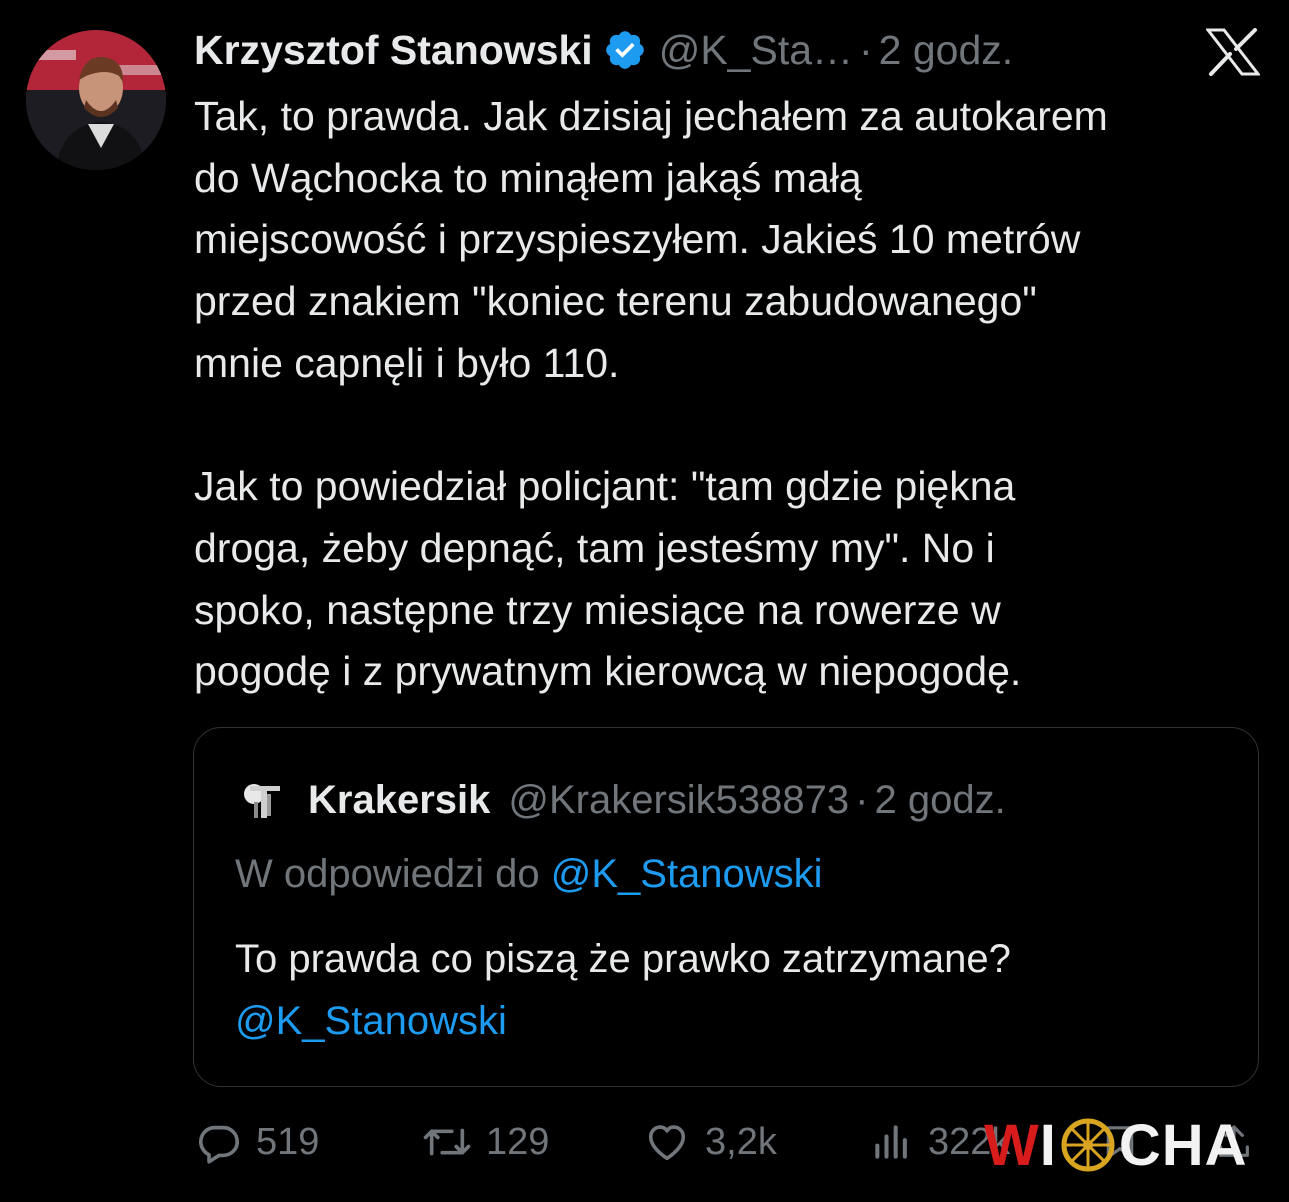 This screenshot has height=1202, width=1289. What do you see at coordinates (687, 874) in the screenshot?
I see `reply-mention-link: @K_Stanowski` at bounding box center [687, 874].